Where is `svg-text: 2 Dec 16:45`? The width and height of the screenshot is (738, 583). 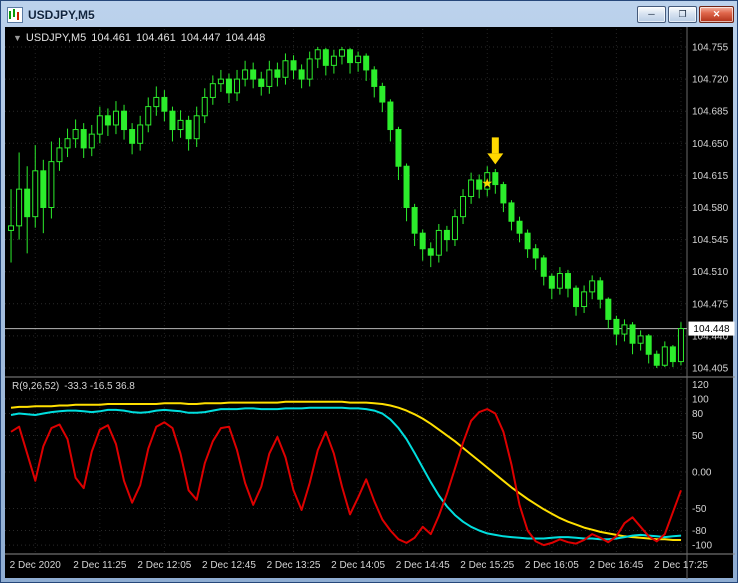 svg-text: 2 Dec 16:45 is located at coordinates (616, 565).